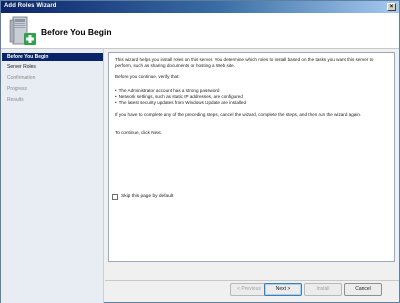 This screenshot has width=400, height=303. I want to click on wizard-header: Before You Begin, so click(200, 31).